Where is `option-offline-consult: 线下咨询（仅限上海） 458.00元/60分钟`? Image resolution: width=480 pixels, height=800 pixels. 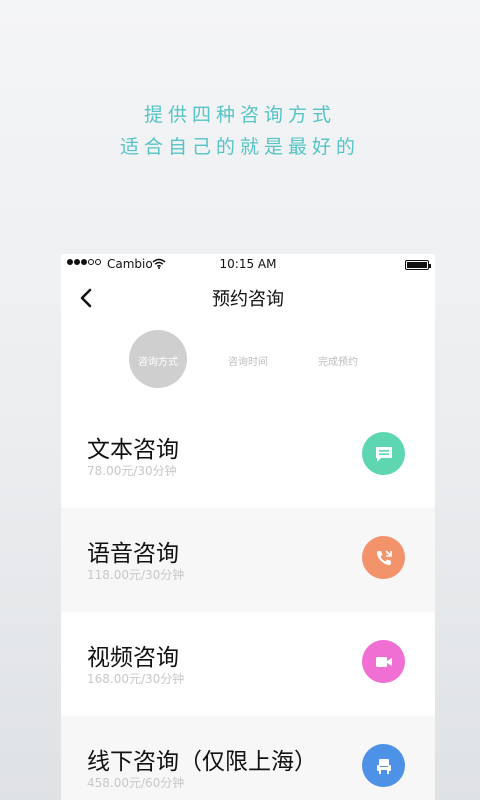
option-offline-consult: 线下咨询（仅限上海） 458.00元/60分钟 is located at coordinates (248, 758).